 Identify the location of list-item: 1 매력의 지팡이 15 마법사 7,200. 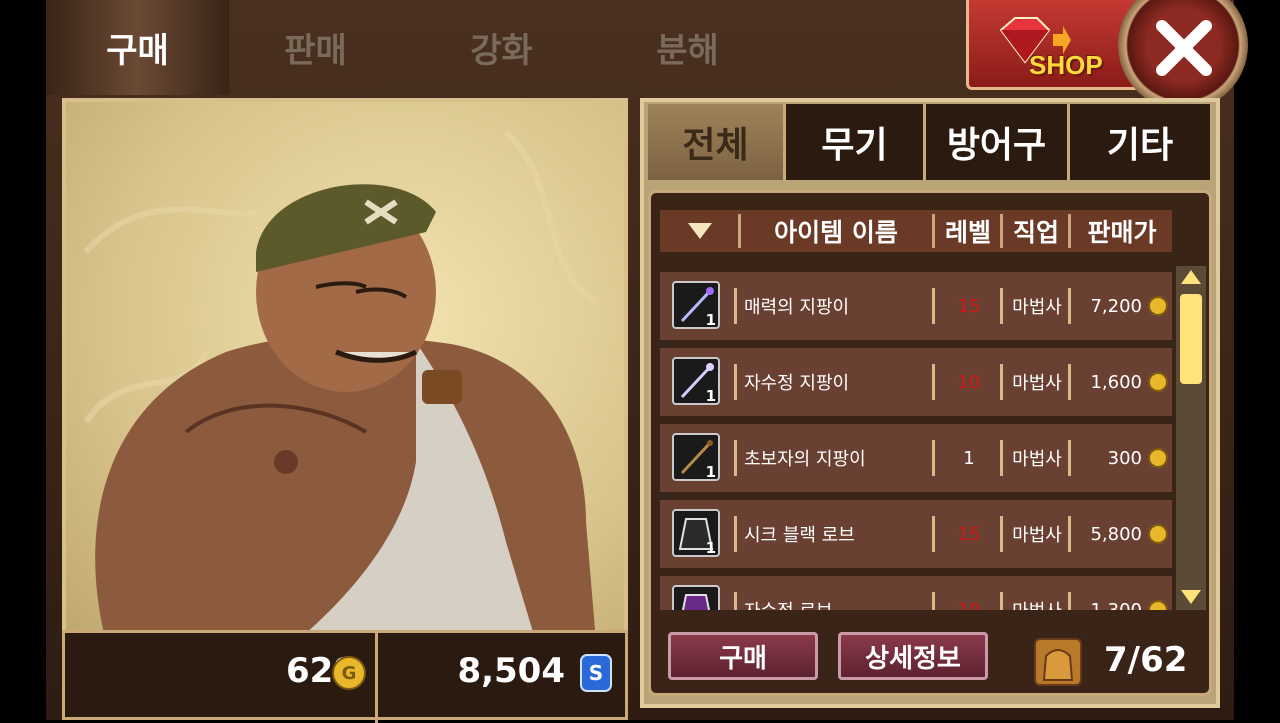
(916, 306).